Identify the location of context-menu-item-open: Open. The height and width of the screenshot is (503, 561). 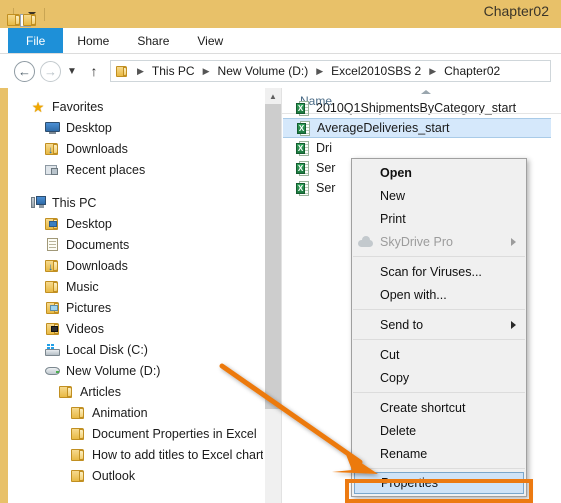
(439, 172).